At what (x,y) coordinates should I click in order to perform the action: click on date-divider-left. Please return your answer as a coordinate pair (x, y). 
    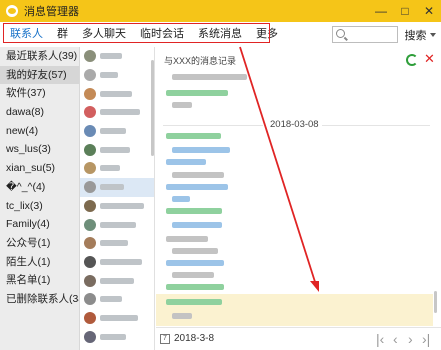
    Looking at the image, I should click on (213, 125).